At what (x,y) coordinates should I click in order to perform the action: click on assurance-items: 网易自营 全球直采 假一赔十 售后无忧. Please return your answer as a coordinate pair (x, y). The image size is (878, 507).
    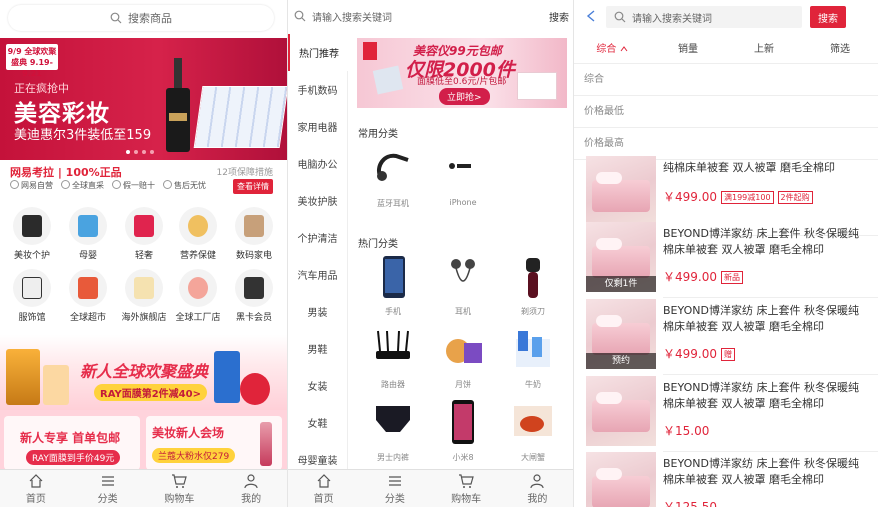
    Looking at the image, I should click on (108, 185).